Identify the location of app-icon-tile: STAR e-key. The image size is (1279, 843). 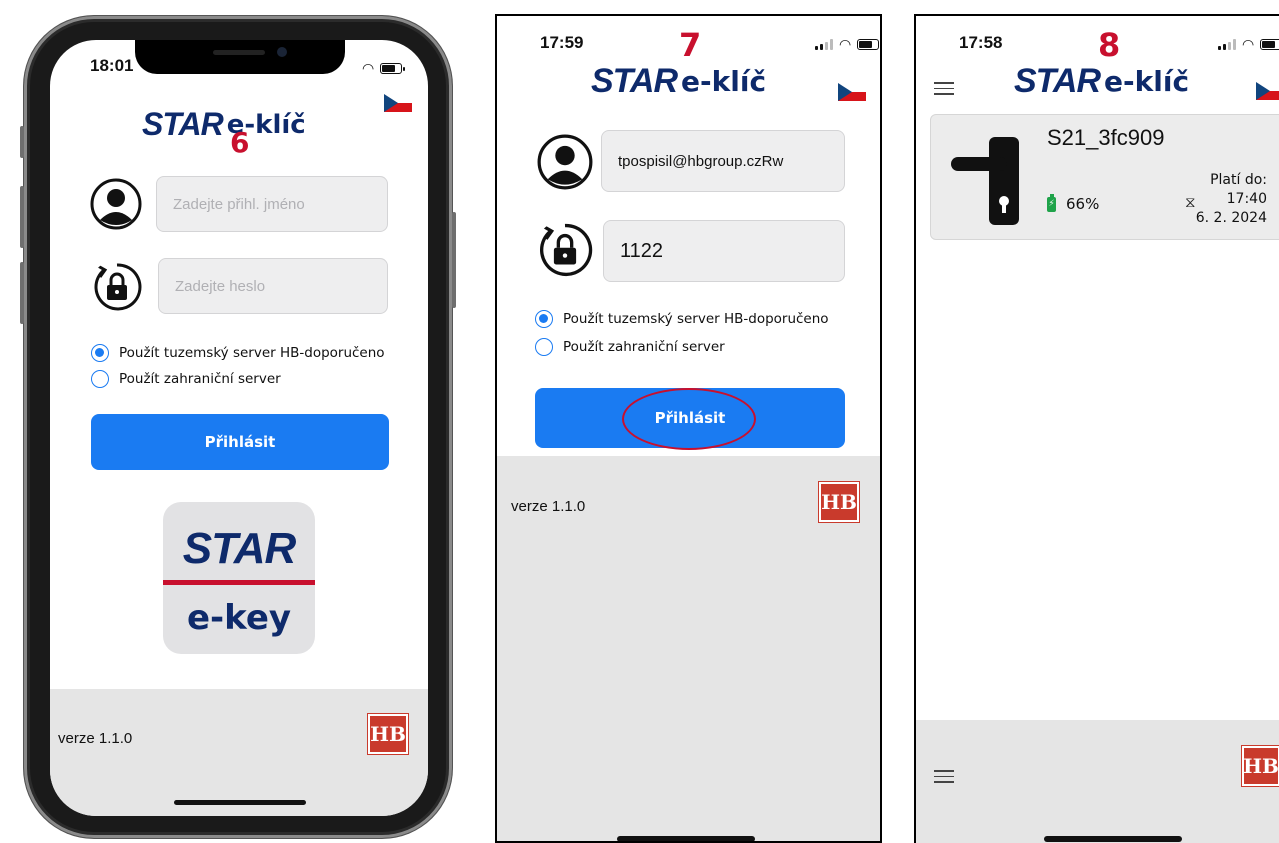
(239, 578).